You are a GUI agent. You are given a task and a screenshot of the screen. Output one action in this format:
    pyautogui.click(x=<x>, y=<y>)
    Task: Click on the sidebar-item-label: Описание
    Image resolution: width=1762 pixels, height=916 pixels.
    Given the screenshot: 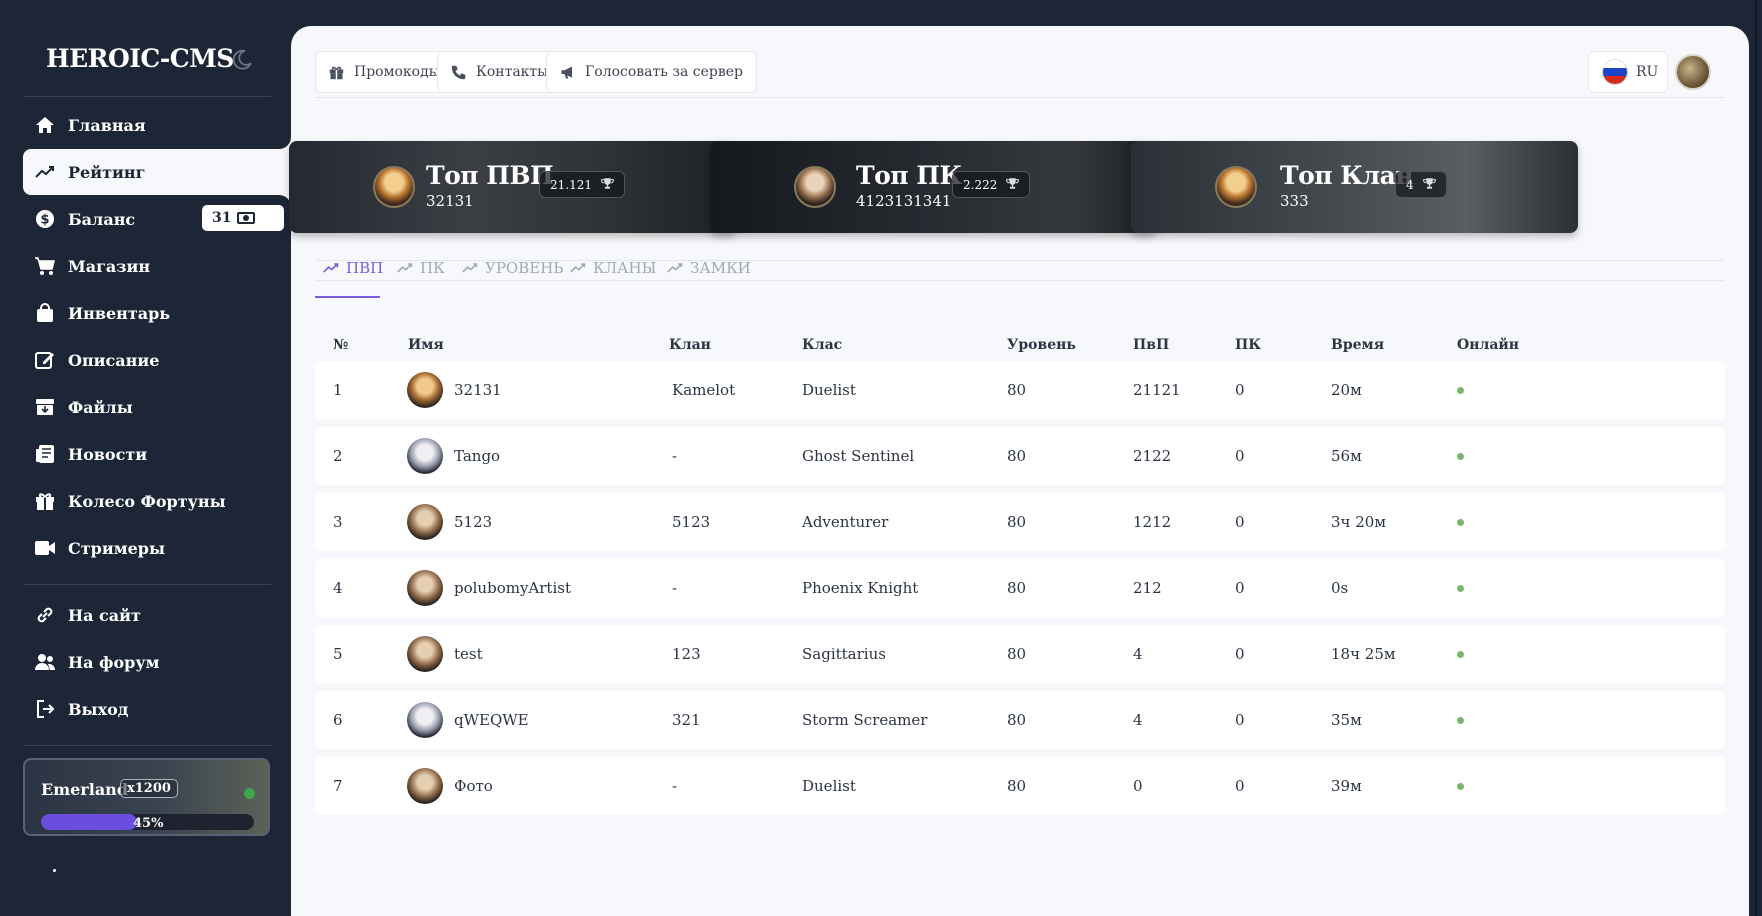 What is the action you would take?
    pyautogui.click(x=114, y=360)
    